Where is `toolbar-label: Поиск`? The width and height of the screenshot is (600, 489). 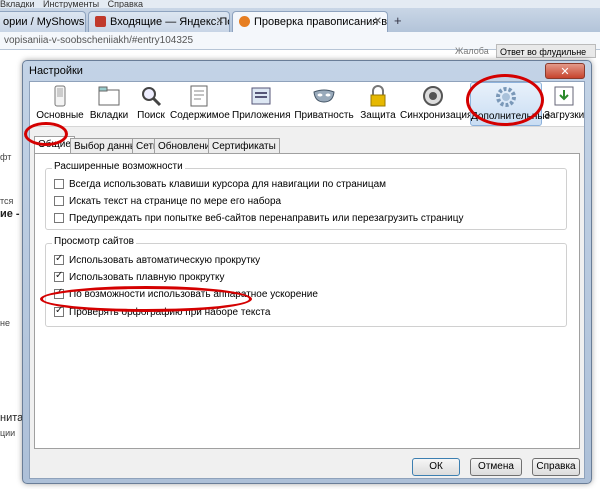 toolbar-label: Поиск is located at coordinates (151, 115).